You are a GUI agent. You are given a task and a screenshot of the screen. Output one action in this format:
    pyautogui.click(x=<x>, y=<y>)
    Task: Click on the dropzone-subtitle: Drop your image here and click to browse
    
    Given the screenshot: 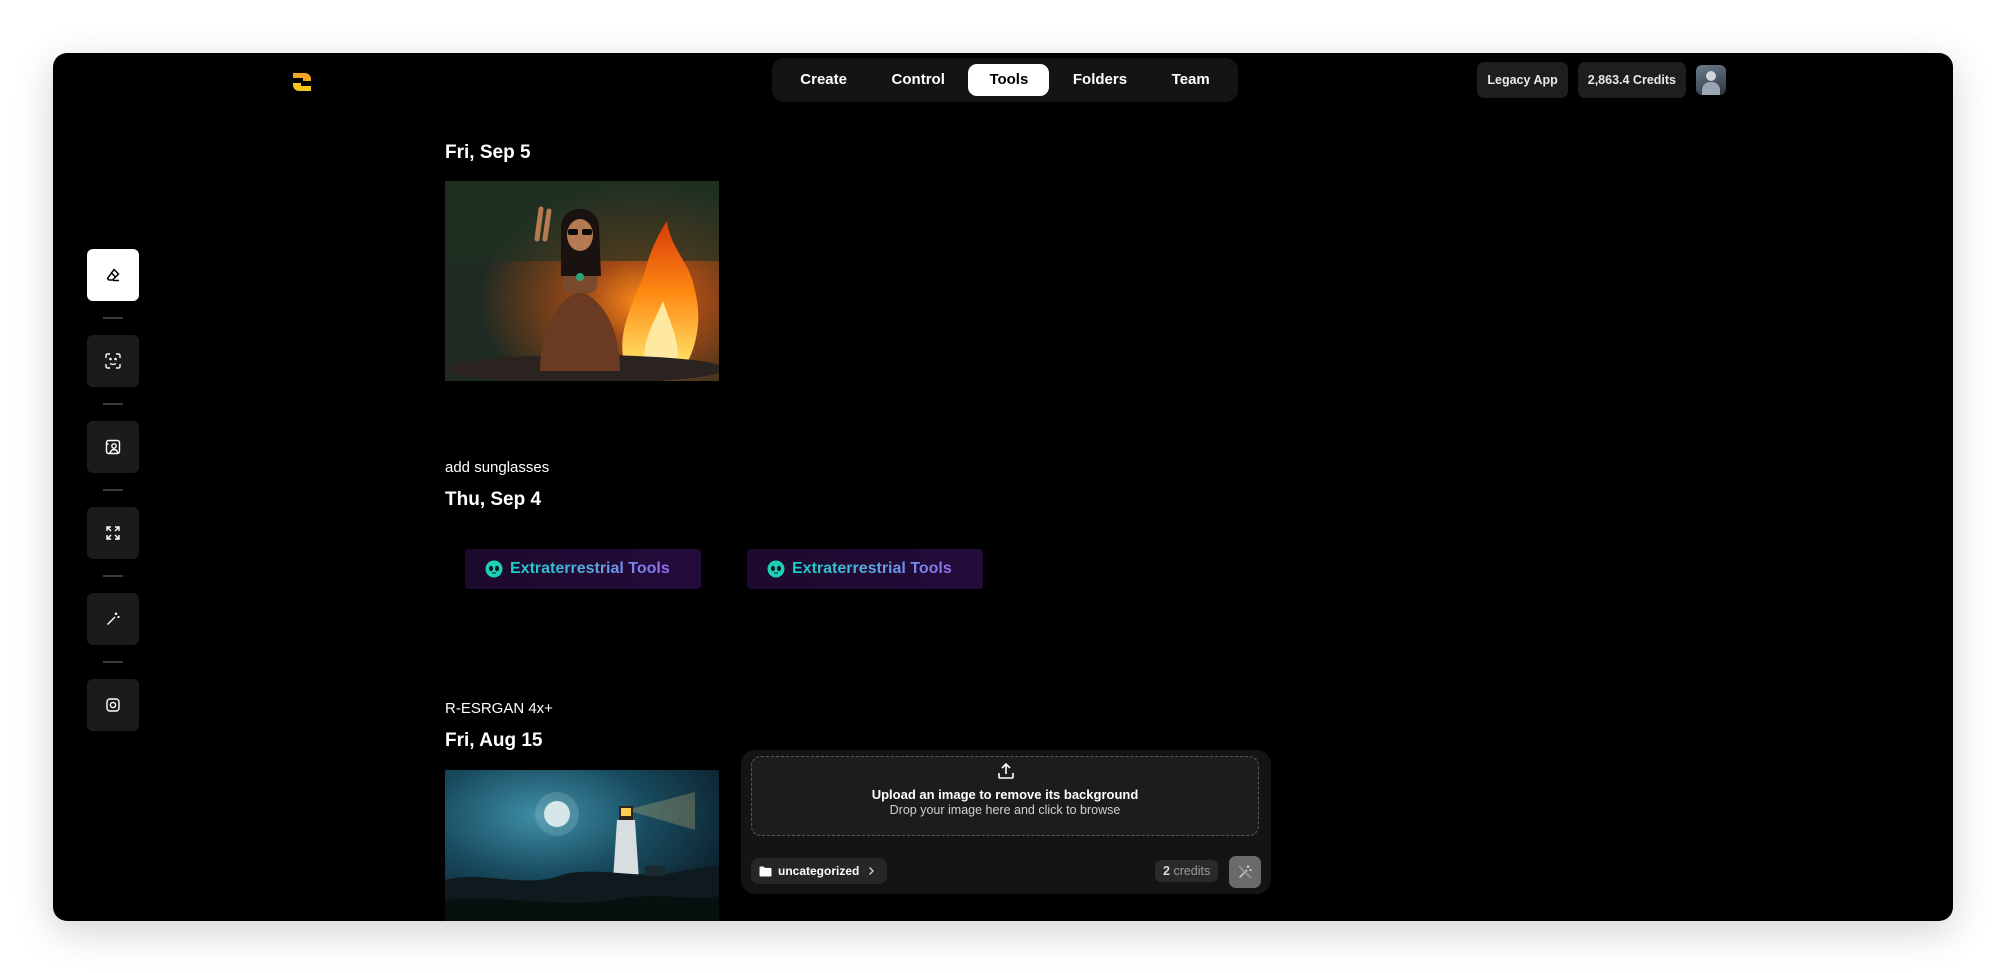 What is the action you would take?
    pyautogui.click(x=1005, y=810)
    